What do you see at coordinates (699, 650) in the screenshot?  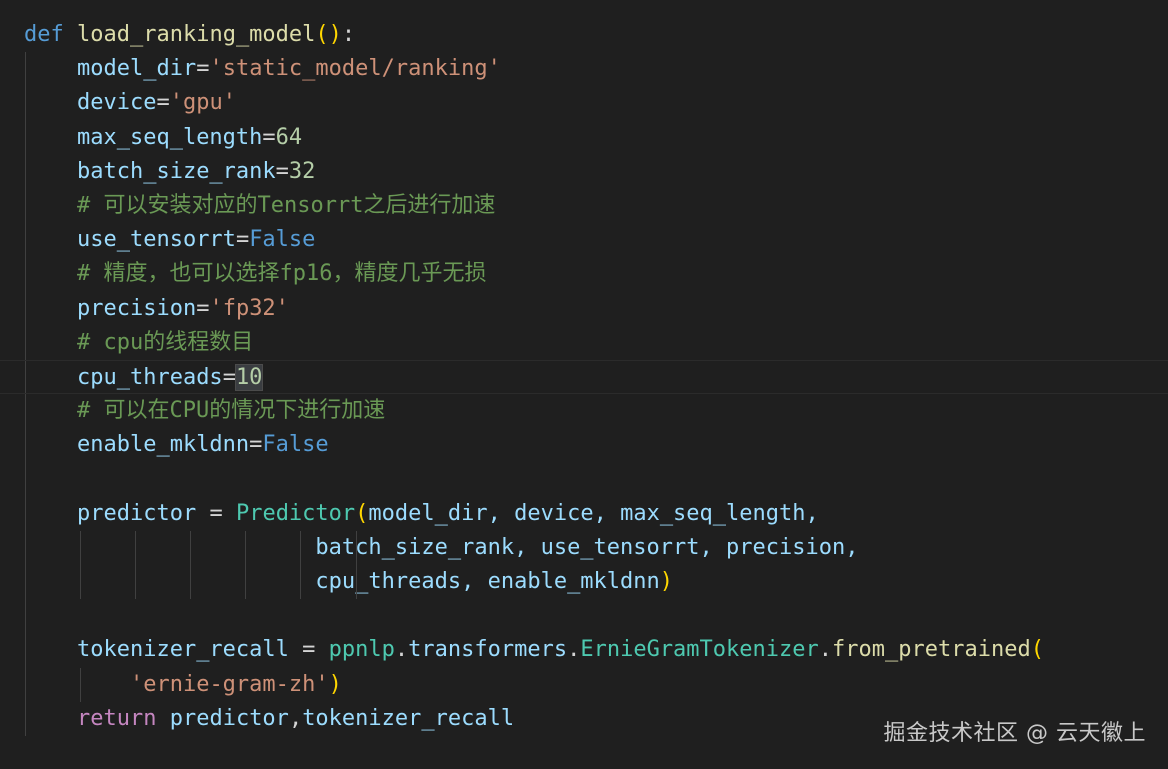 I see `class-name: ErnieGramTokenizer` at bounding box center [699, 650].